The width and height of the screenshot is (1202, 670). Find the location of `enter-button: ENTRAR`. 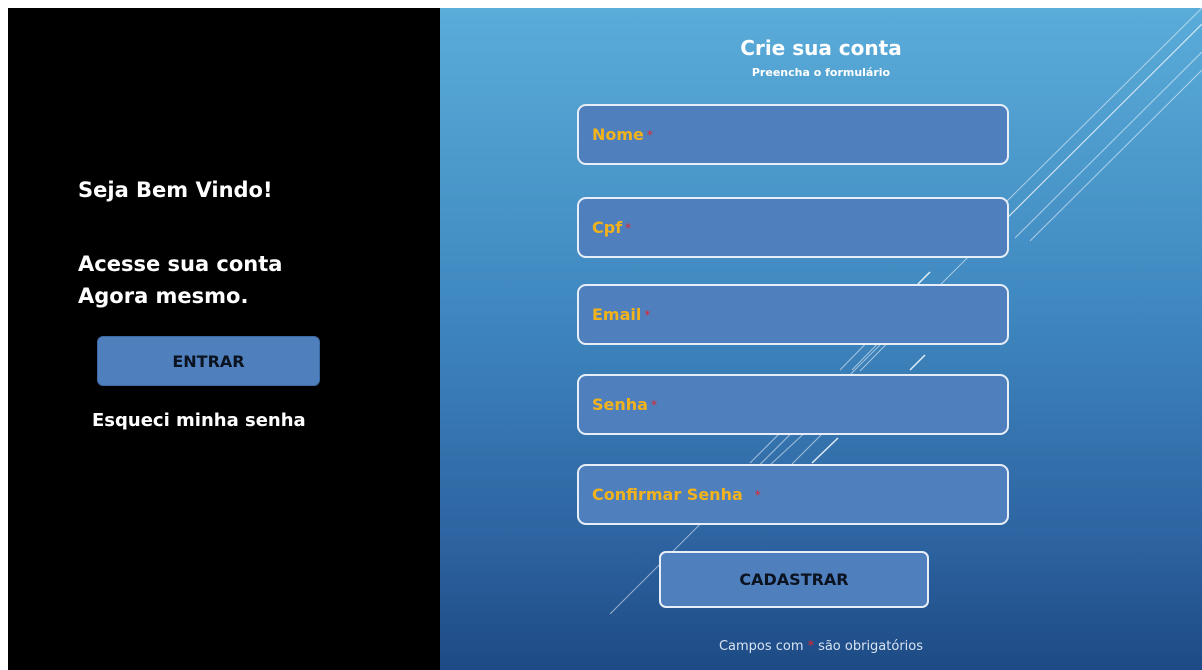

enter-button: ENTRAR is located at coordinates (208, 361).